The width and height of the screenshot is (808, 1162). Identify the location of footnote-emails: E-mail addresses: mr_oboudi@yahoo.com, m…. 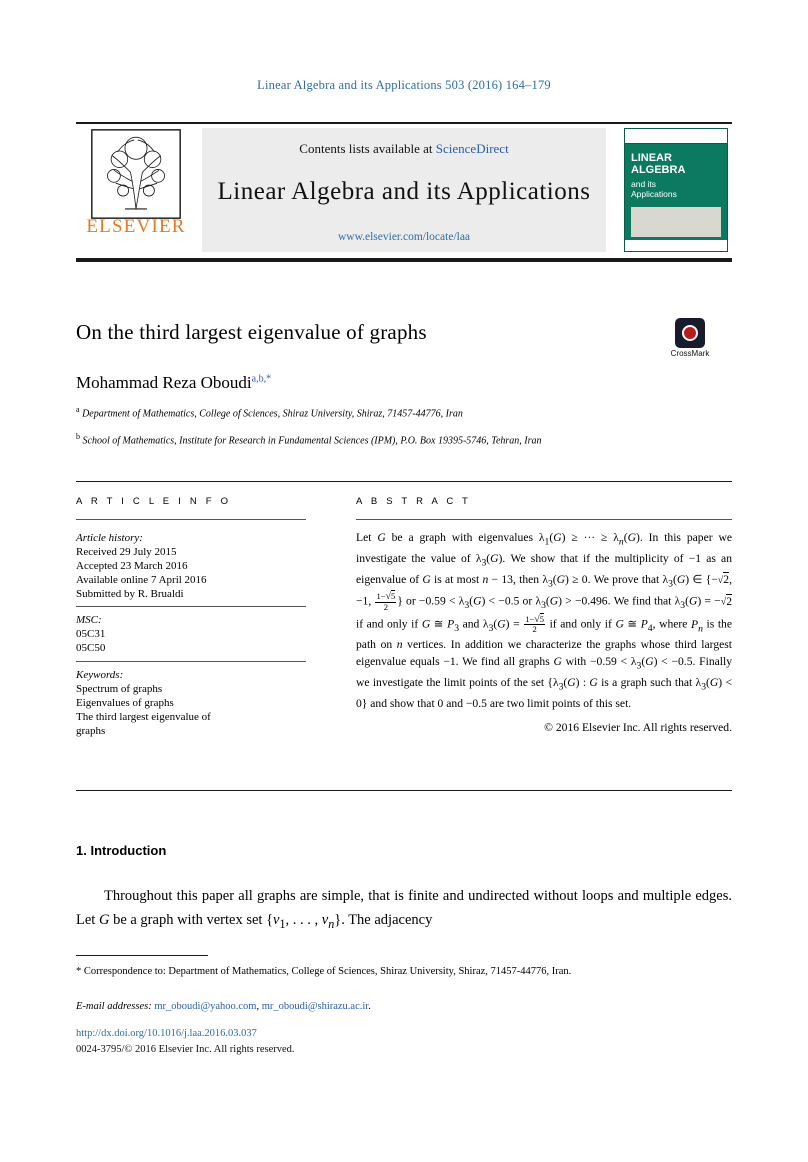
(404, 1007).